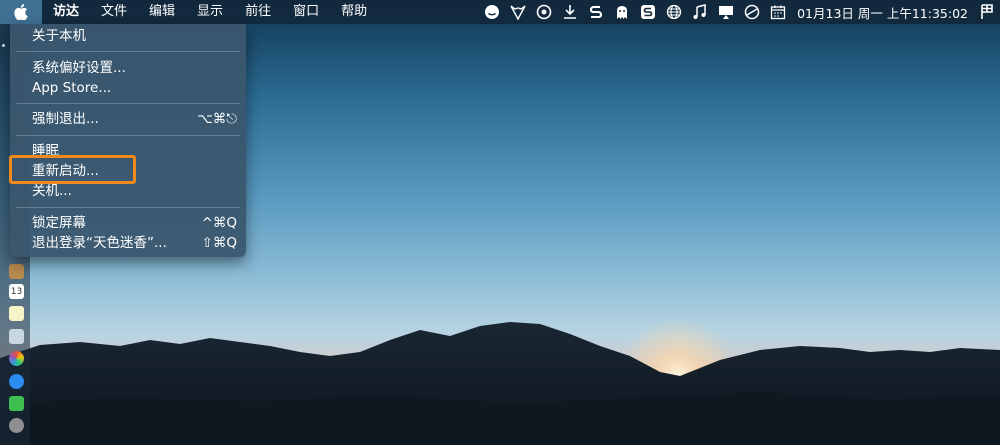  What do you see at coordinates (114, 12) in the screenshot?
I see `menu-file: 文件` at bounding box center [114, 12].